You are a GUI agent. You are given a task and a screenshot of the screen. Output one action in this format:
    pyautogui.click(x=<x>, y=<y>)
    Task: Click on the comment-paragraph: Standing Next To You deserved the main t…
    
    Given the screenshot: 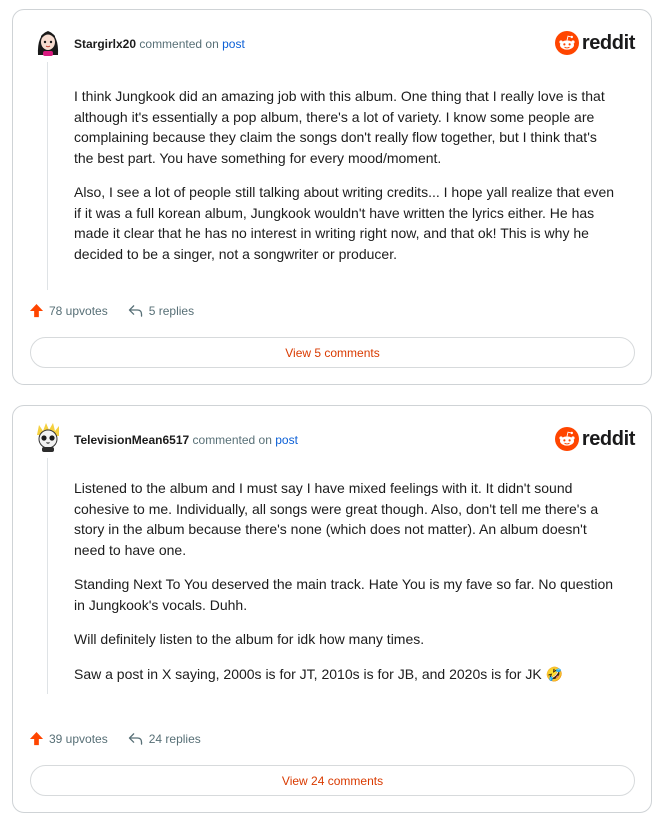 What is the action you would take?
    pyautogui.click(x=344, y=594)
    